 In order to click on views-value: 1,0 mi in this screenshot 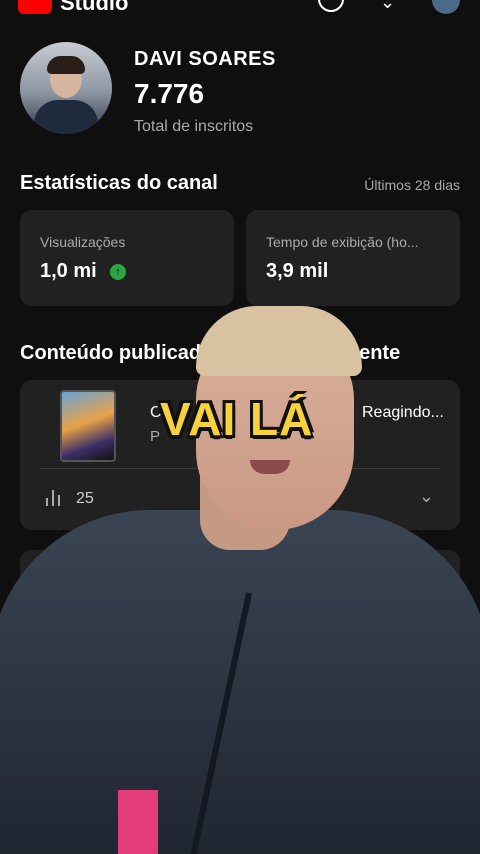, I will do `click(68, 271)`.